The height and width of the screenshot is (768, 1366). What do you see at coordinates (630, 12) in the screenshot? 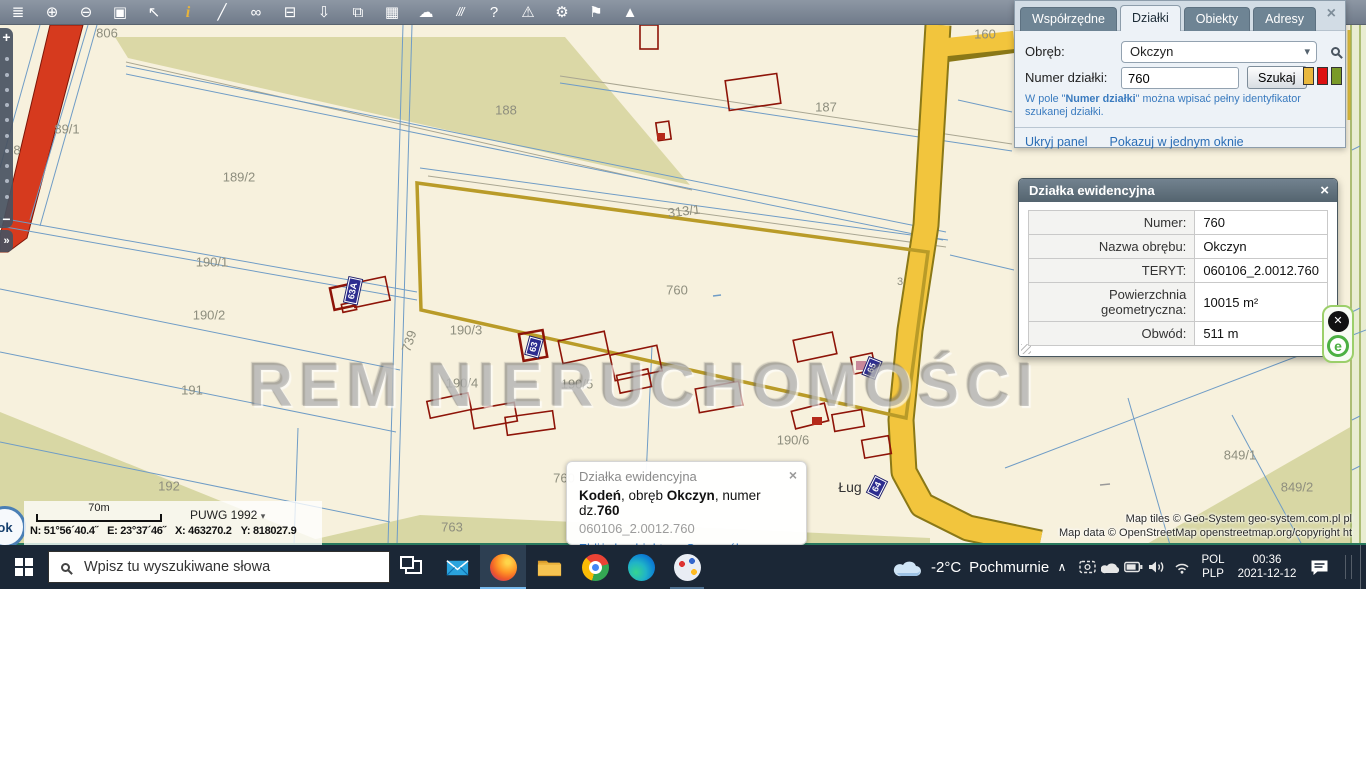
I see `terrain-icon: ▲` at bounding box center [630, 12].